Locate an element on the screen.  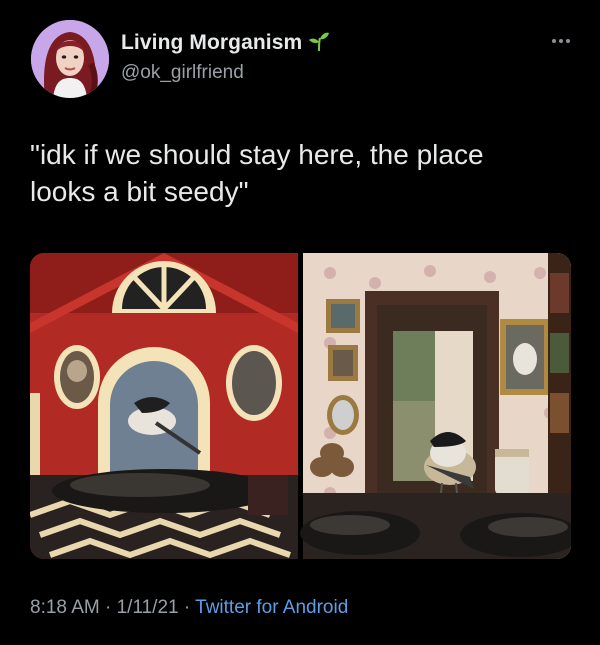
more-options-icon is located at coordinates (561, 41).